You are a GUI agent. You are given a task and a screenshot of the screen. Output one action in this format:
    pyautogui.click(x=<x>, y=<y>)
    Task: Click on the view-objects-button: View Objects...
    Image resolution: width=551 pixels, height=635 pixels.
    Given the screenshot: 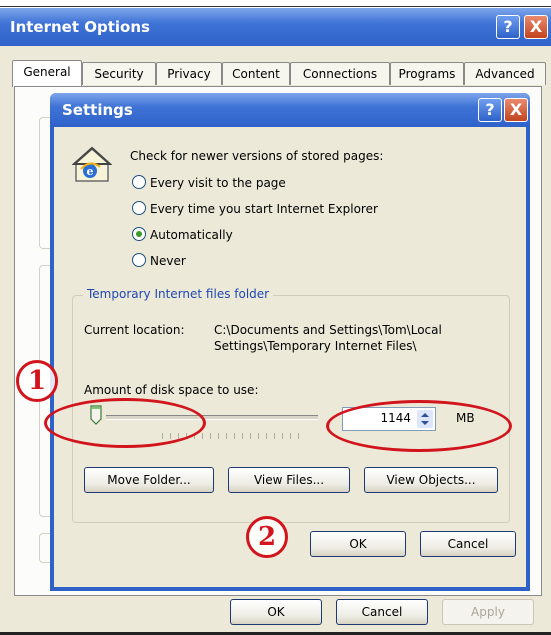 What is the action you would take?
    pyautogui.click(x=431, y=480)
    